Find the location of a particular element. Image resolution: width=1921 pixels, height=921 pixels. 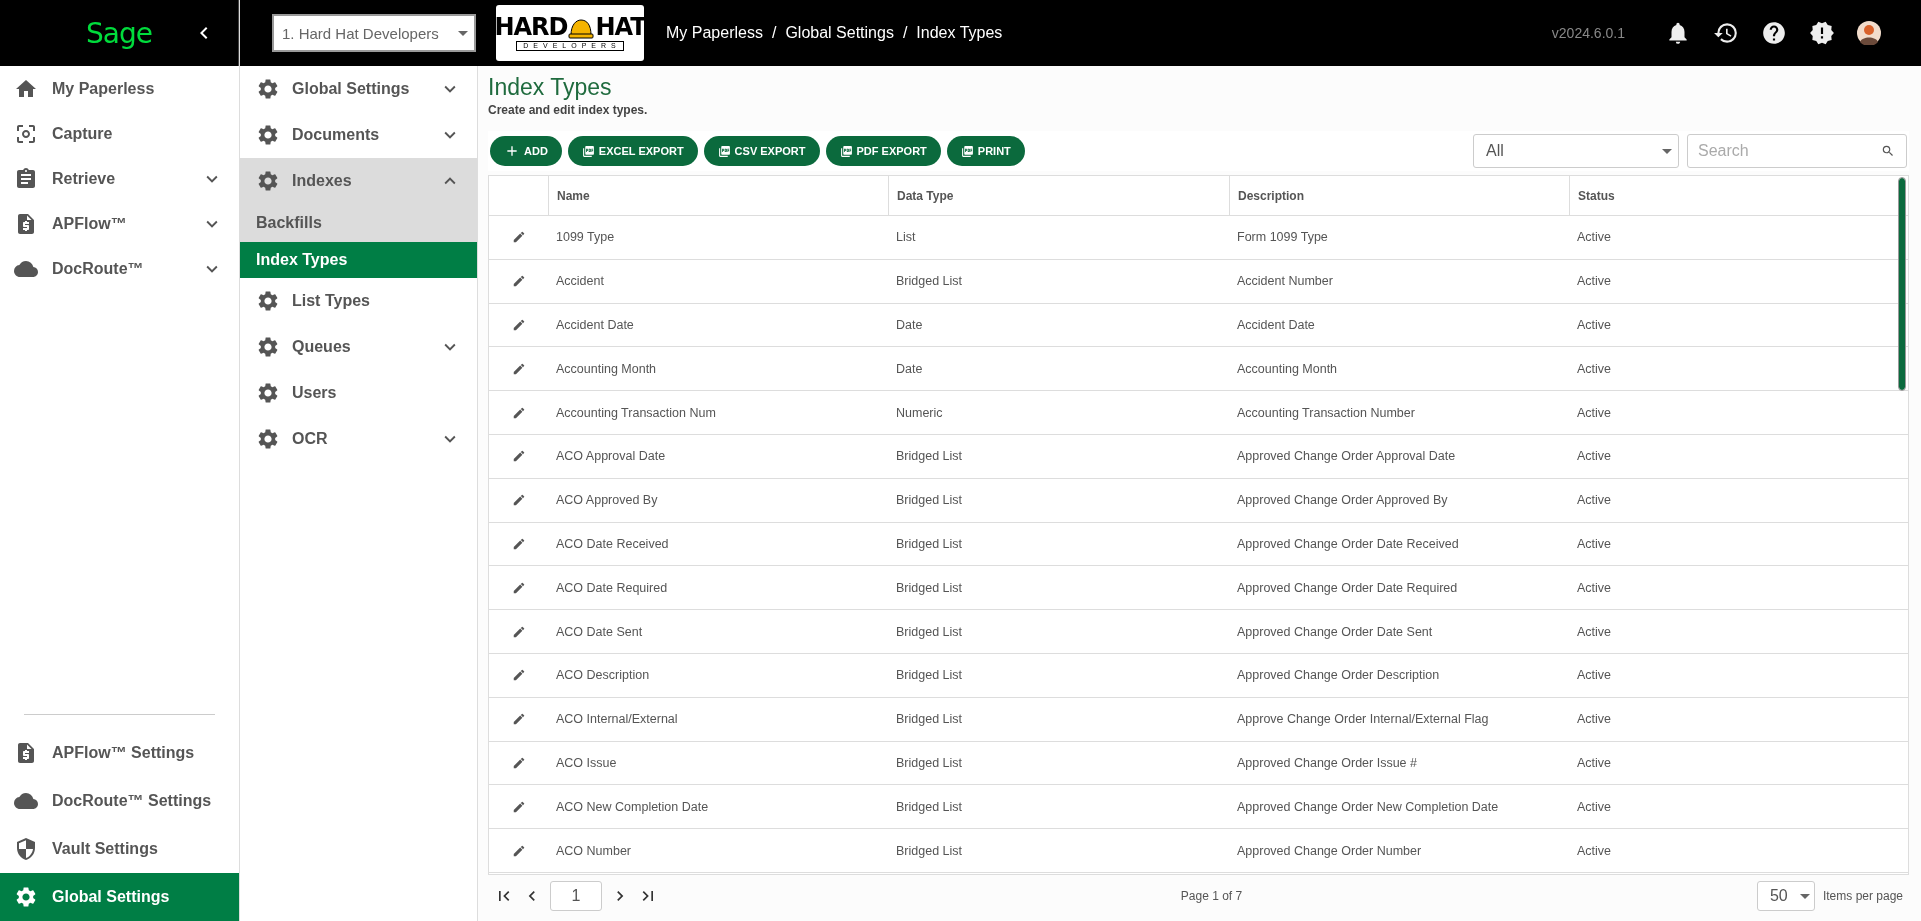

subnav-item: Queues is located at coordinates (358, 347).